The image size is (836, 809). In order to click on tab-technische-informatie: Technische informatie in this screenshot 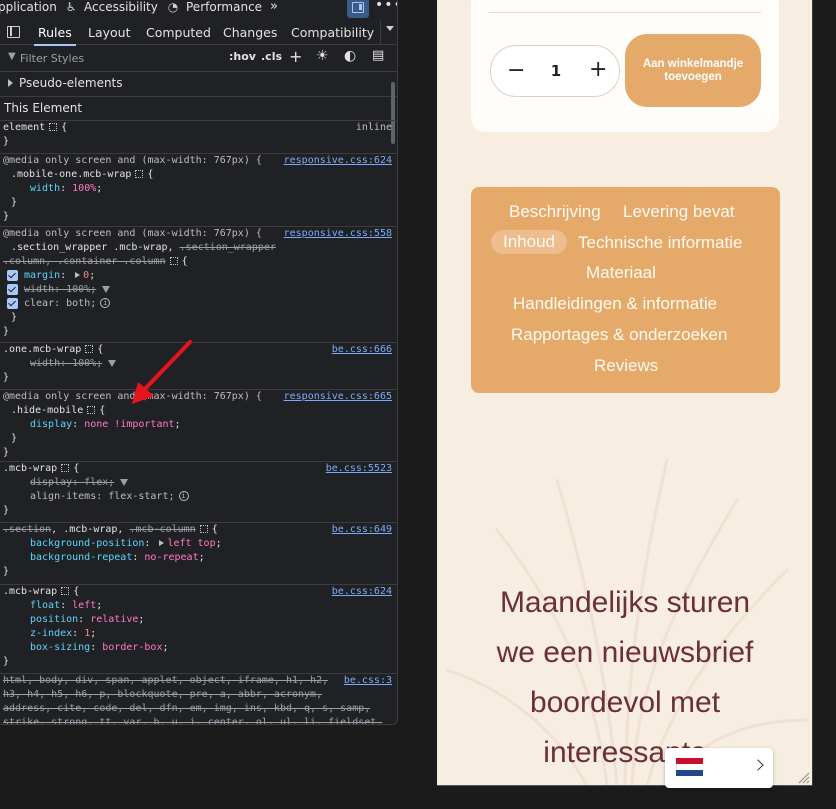, I will do `click(660, 243)`.